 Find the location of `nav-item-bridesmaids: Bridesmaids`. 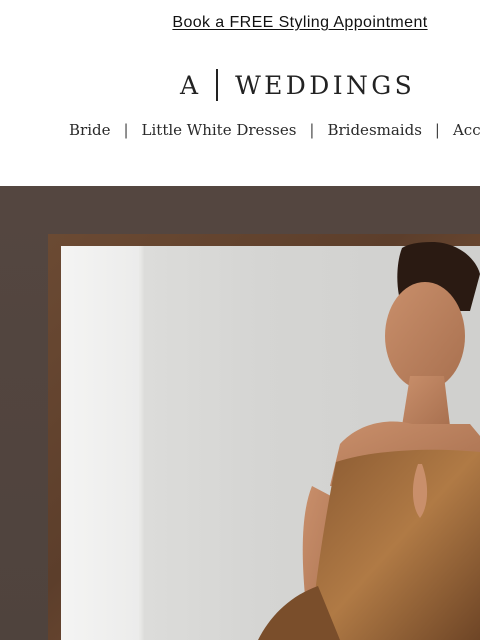

nav-item-bridesmaids: Bridesmaids is located at coordinates (374, 130).